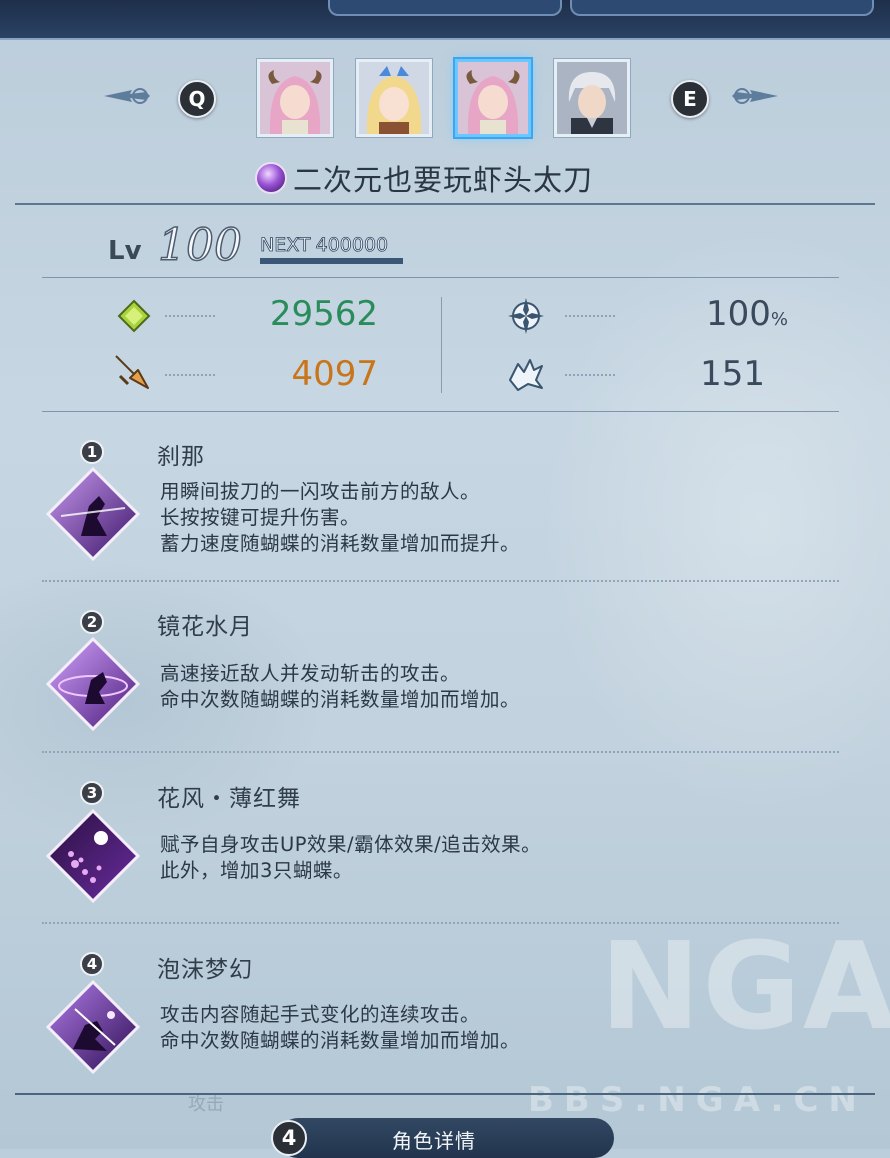 This screenshot has height=1158, width=890. Describe the element at coordinates (738, 314) in the screenshot. I see `critical-value: 100` at that location.